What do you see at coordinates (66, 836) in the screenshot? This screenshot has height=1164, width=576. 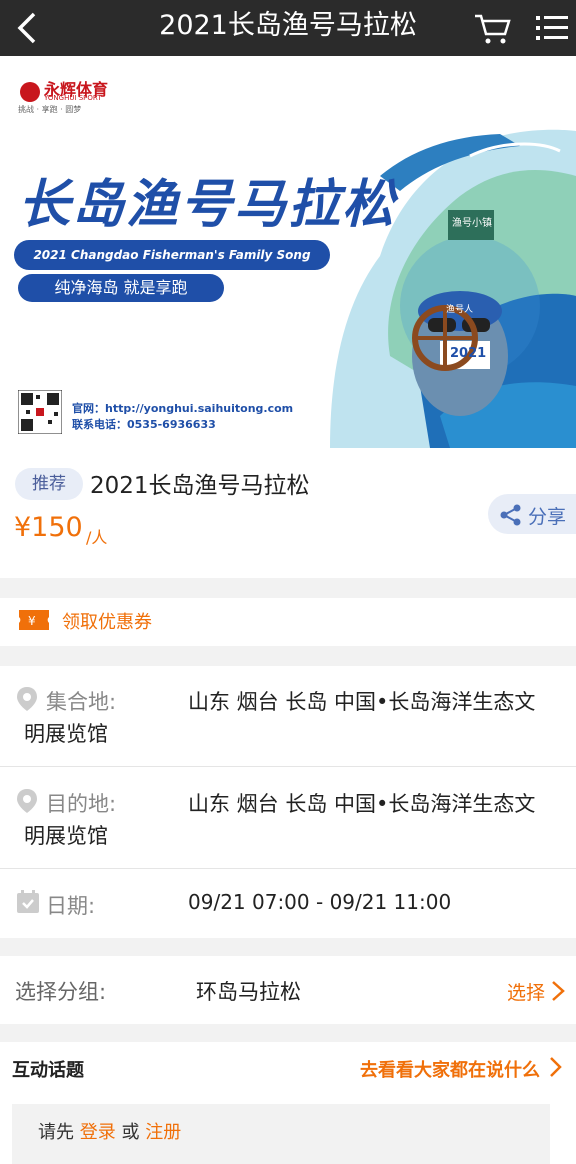 I see `destination-value-line2: 明展览馆` at bounding box center [66, 836].